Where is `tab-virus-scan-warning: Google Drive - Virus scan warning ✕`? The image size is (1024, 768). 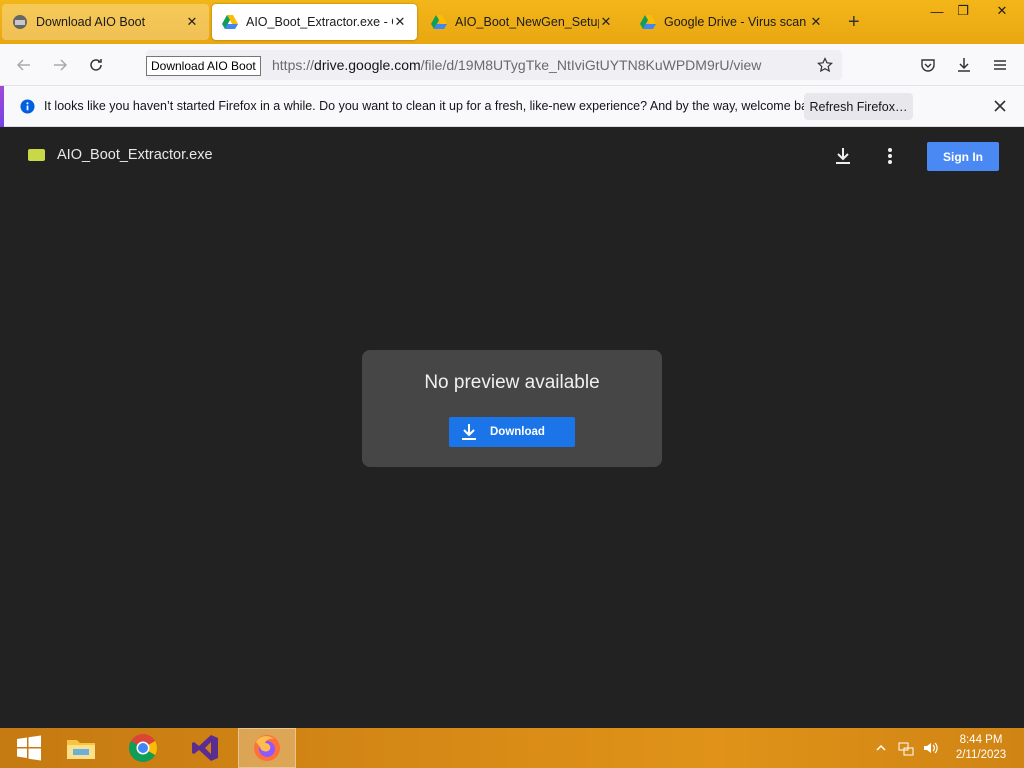 tab-virus-scan-warning: Google Drive - Virus scan warning ✕ is located at coordinates (731, 22).